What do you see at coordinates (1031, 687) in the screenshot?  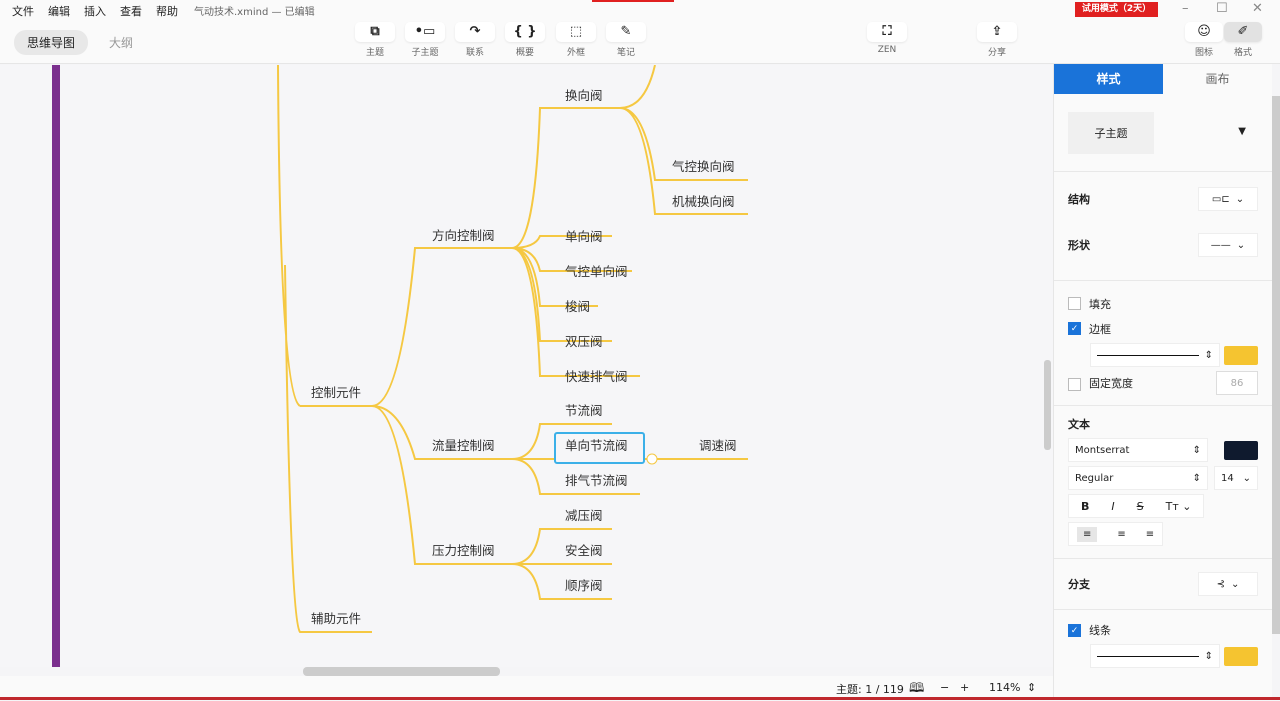 I see `zoom-stepper-icon: ⇕` at bounding box center [1031, 687].